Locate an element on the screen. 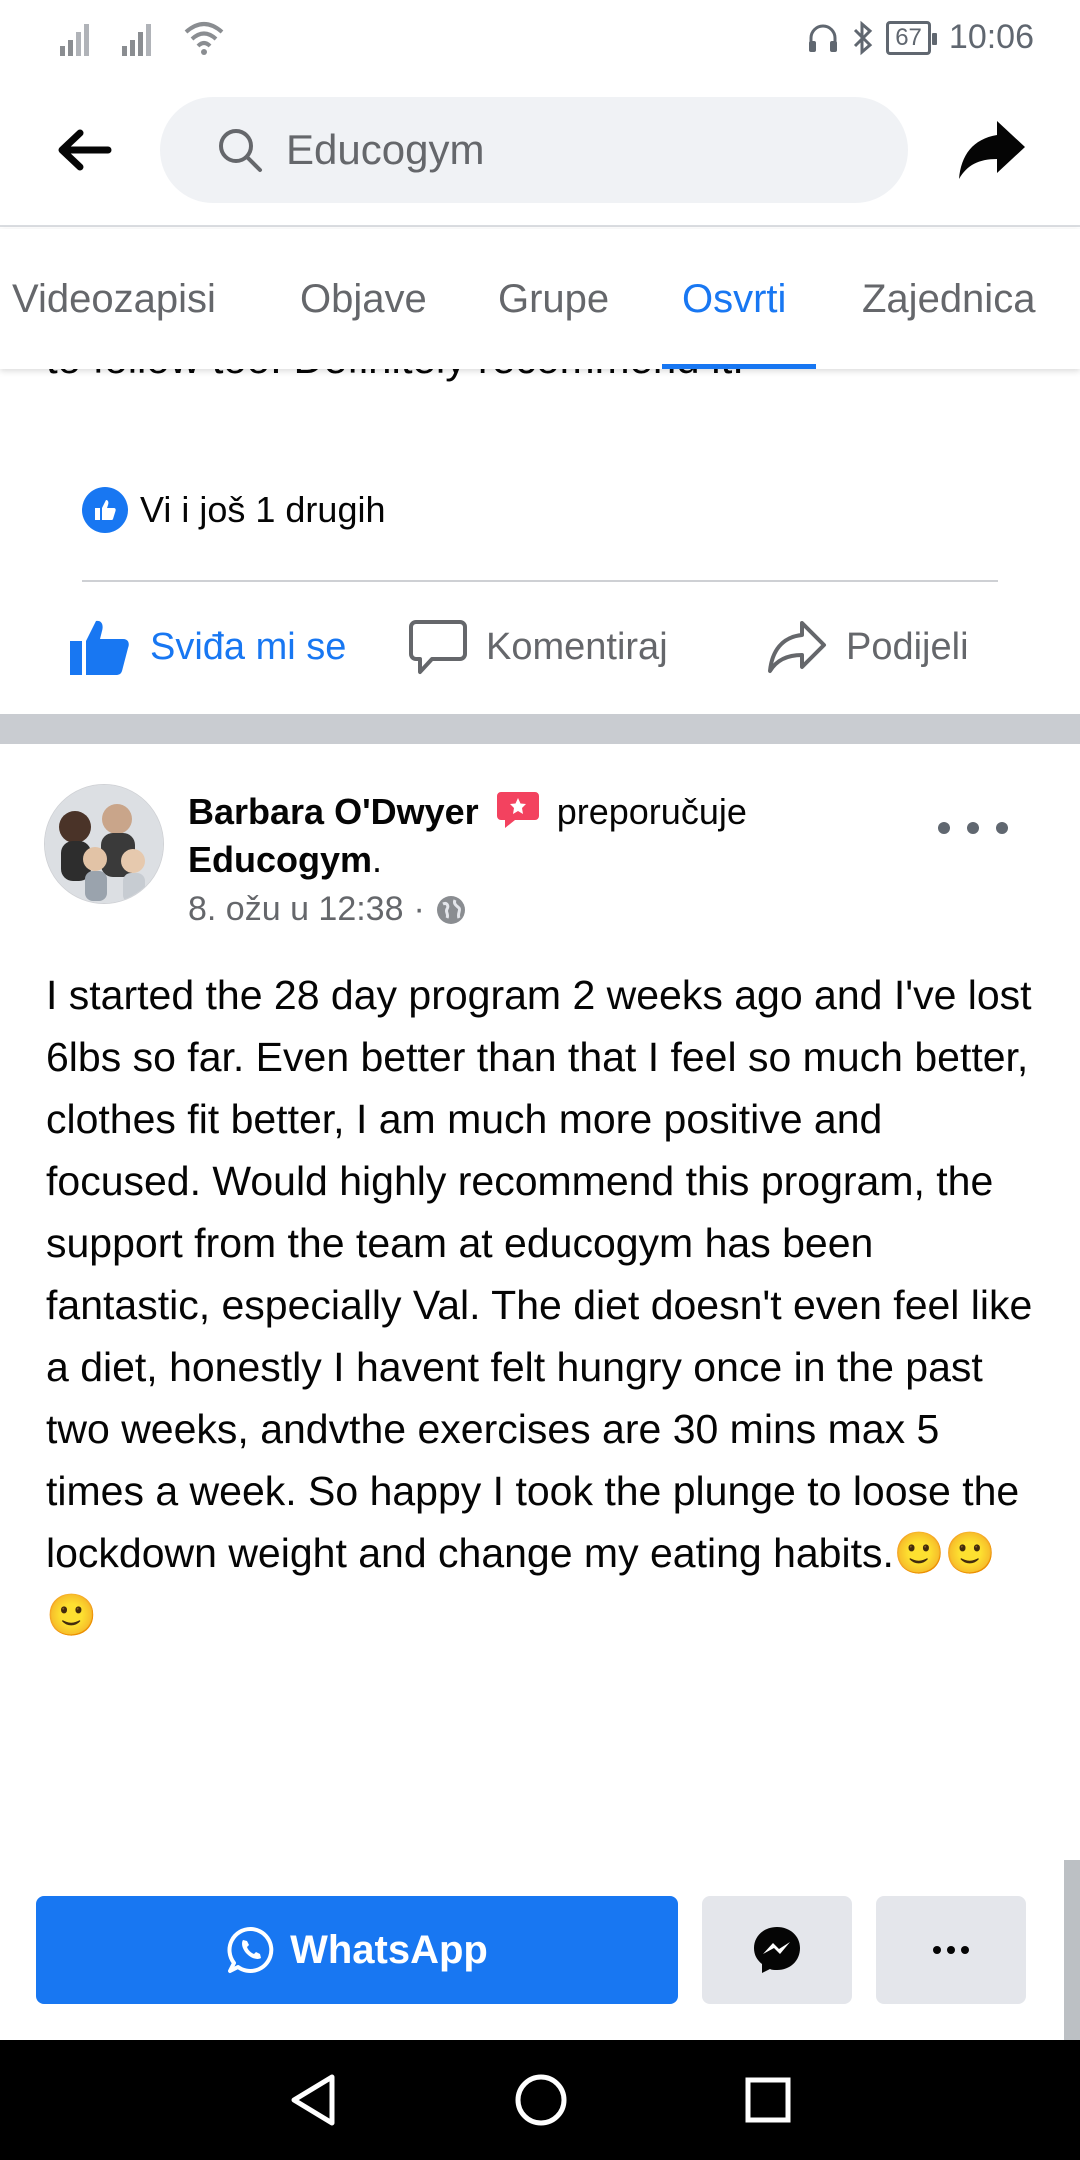 The height and width of the screenshot is (2160, 1080). post-actions: Sviđa mi se Komentiraj Podijeli is located at coordinates (540, 647).